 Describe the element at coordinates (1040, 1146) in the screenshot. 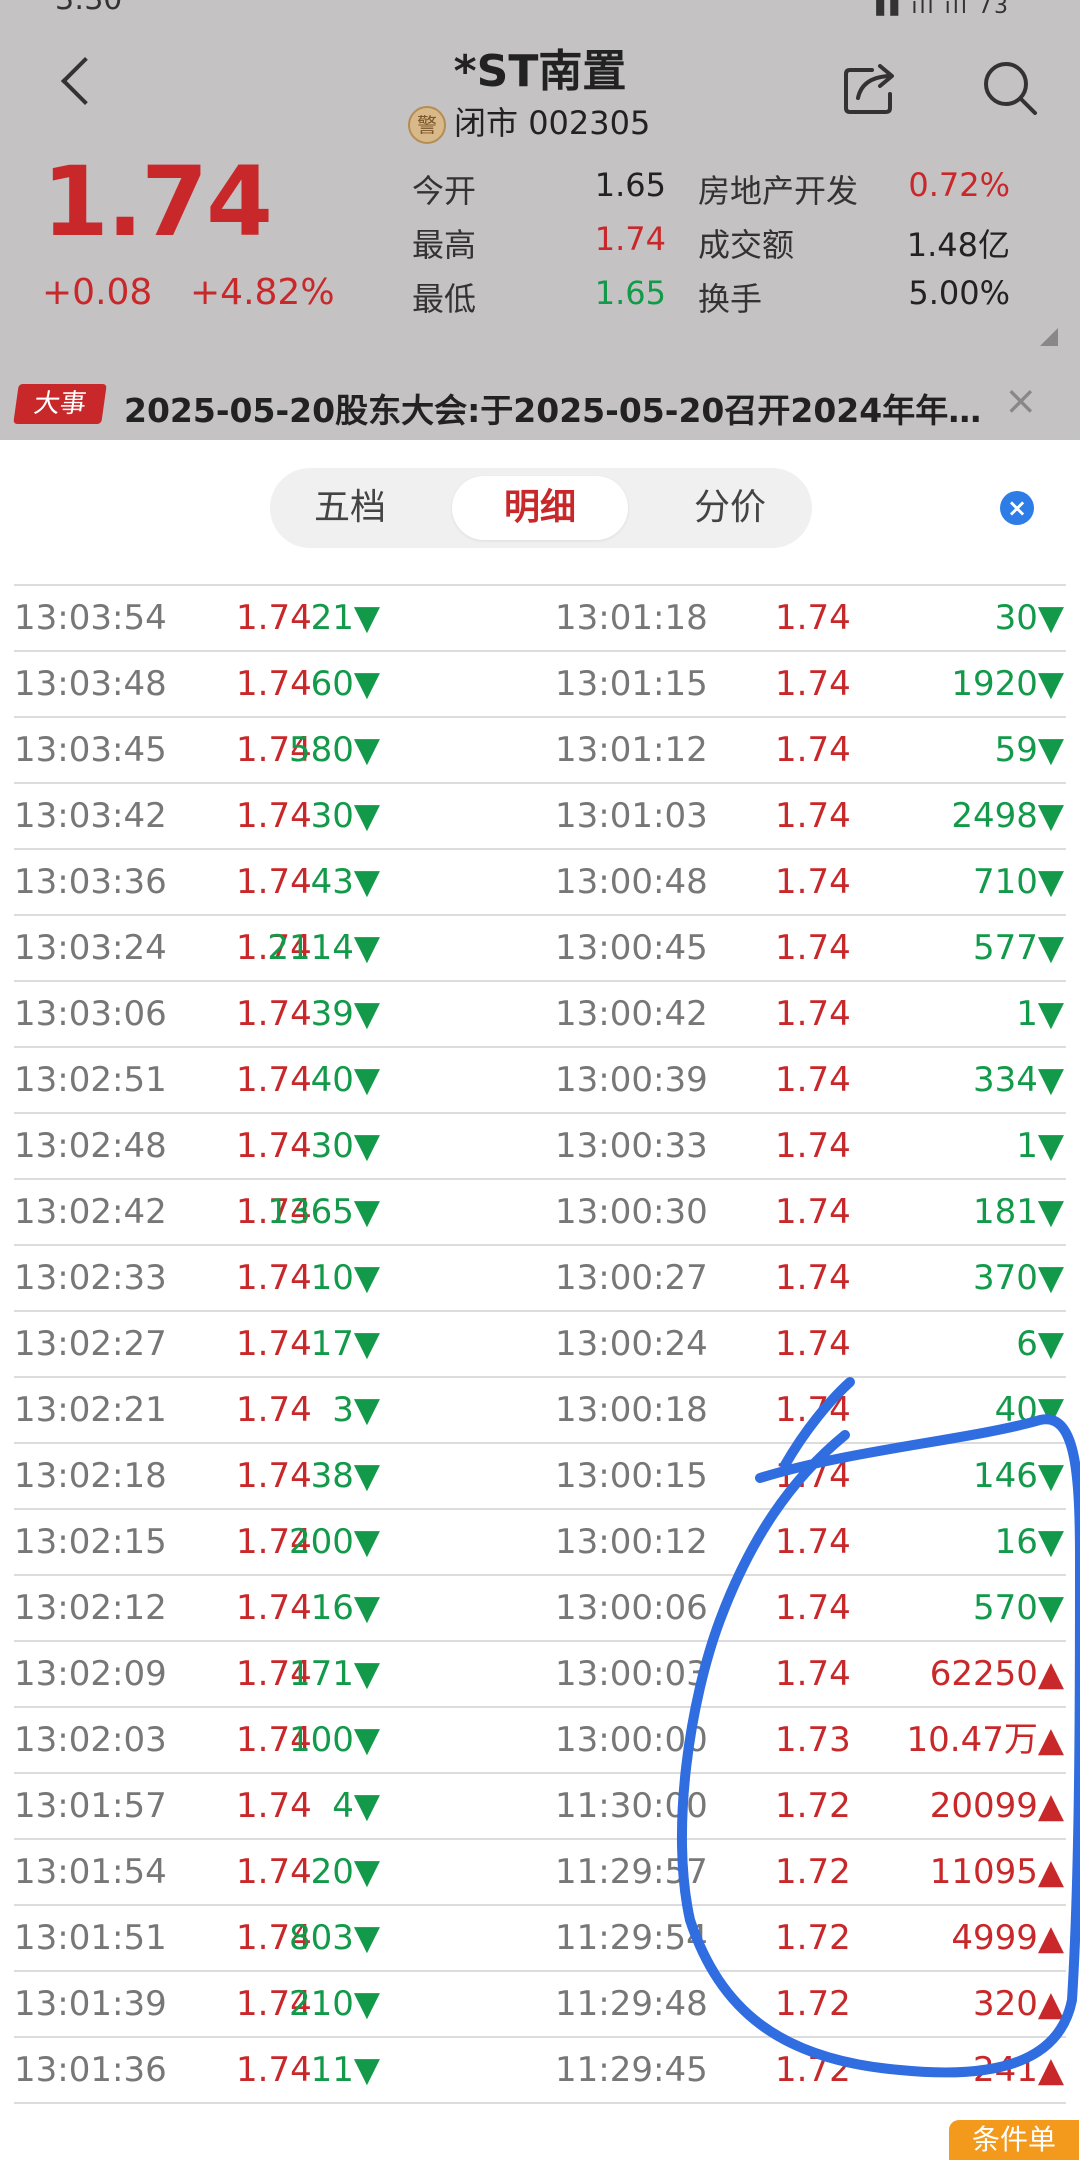

I see `tick-volume: 1▼` at that location.